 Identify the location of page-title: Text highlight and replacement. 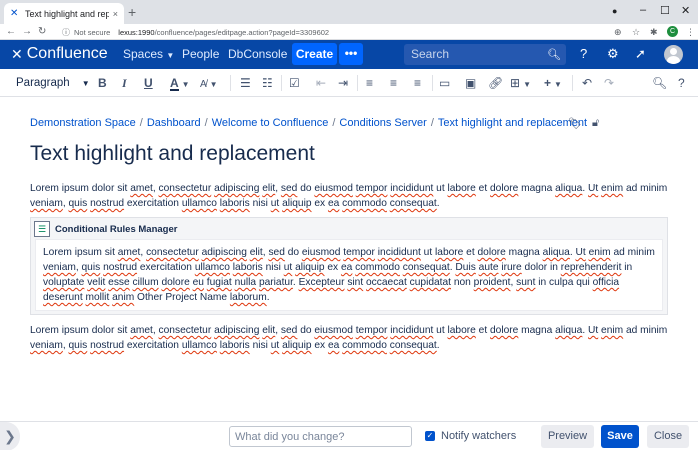
(172, 154).